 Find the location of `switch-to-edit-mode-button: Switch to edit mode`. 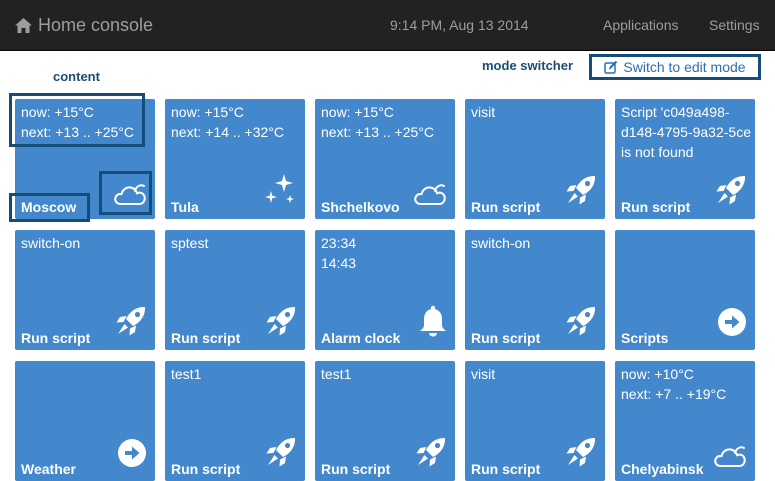

switch-to-edit-mode-button: Switch to edit mode is located at coordinates (675, 67).